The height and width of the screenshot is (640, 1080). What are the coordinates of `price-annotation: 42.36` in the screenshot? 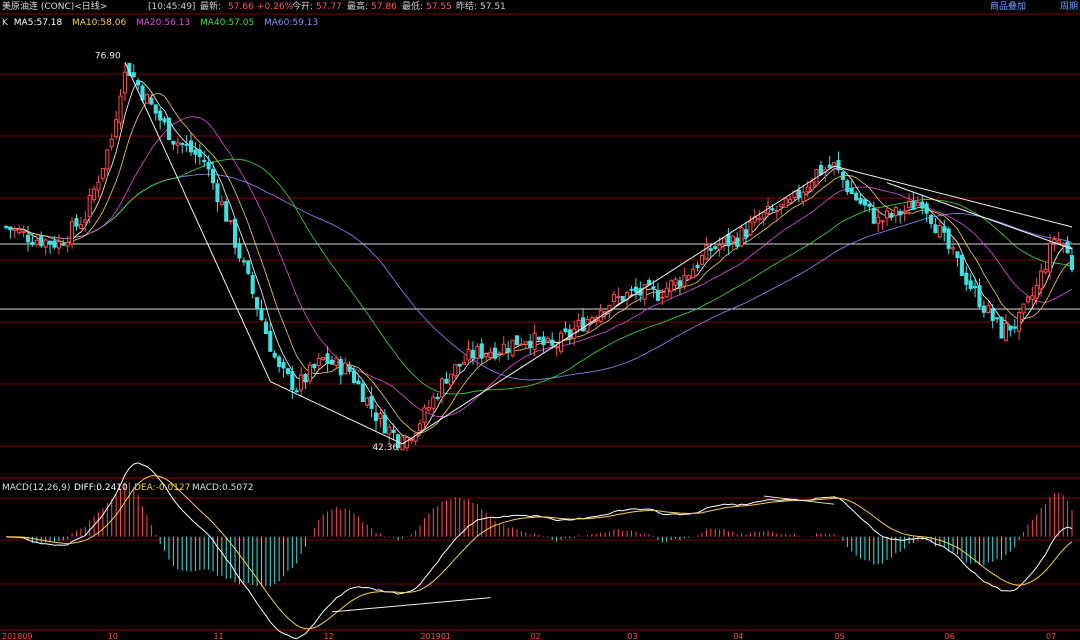 It's located at (385, 448).